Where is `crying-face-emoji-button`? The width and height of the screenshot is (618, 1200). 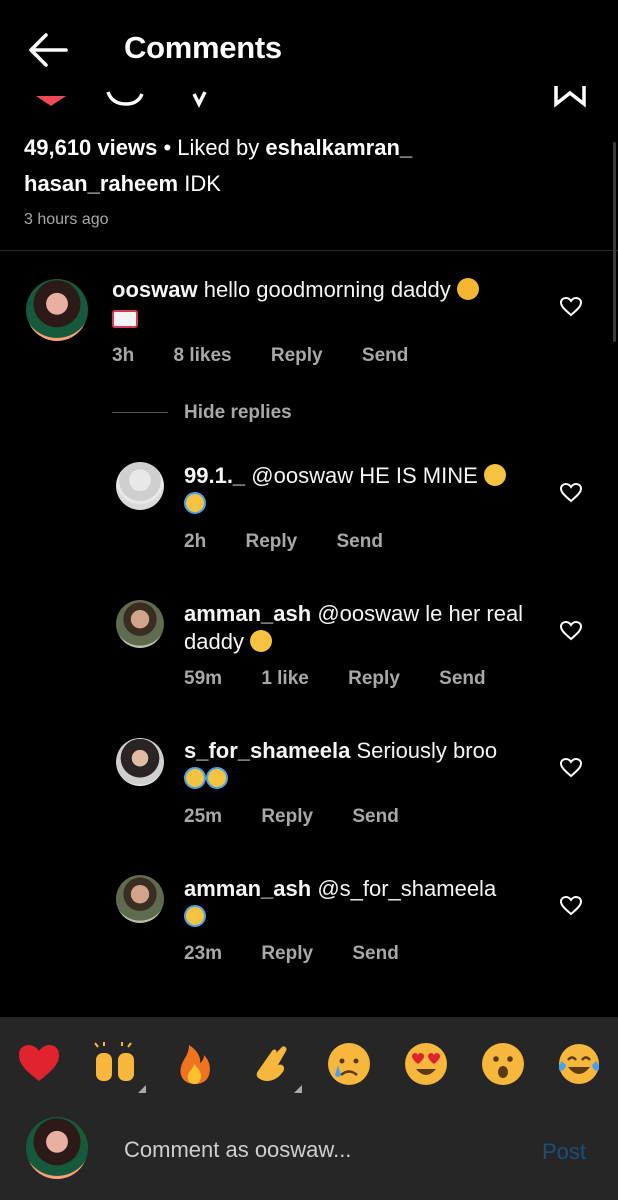 crying-face-emoji-button is located at coordinates (349, 1064).